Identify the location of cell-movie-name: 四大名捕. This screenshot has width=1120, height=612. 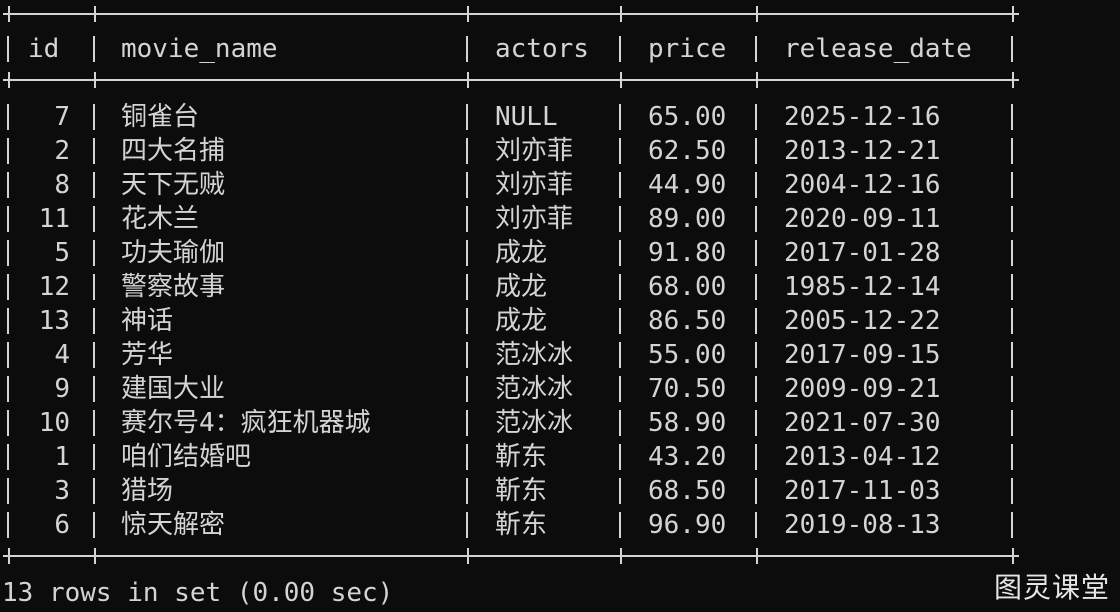
(173, 151).